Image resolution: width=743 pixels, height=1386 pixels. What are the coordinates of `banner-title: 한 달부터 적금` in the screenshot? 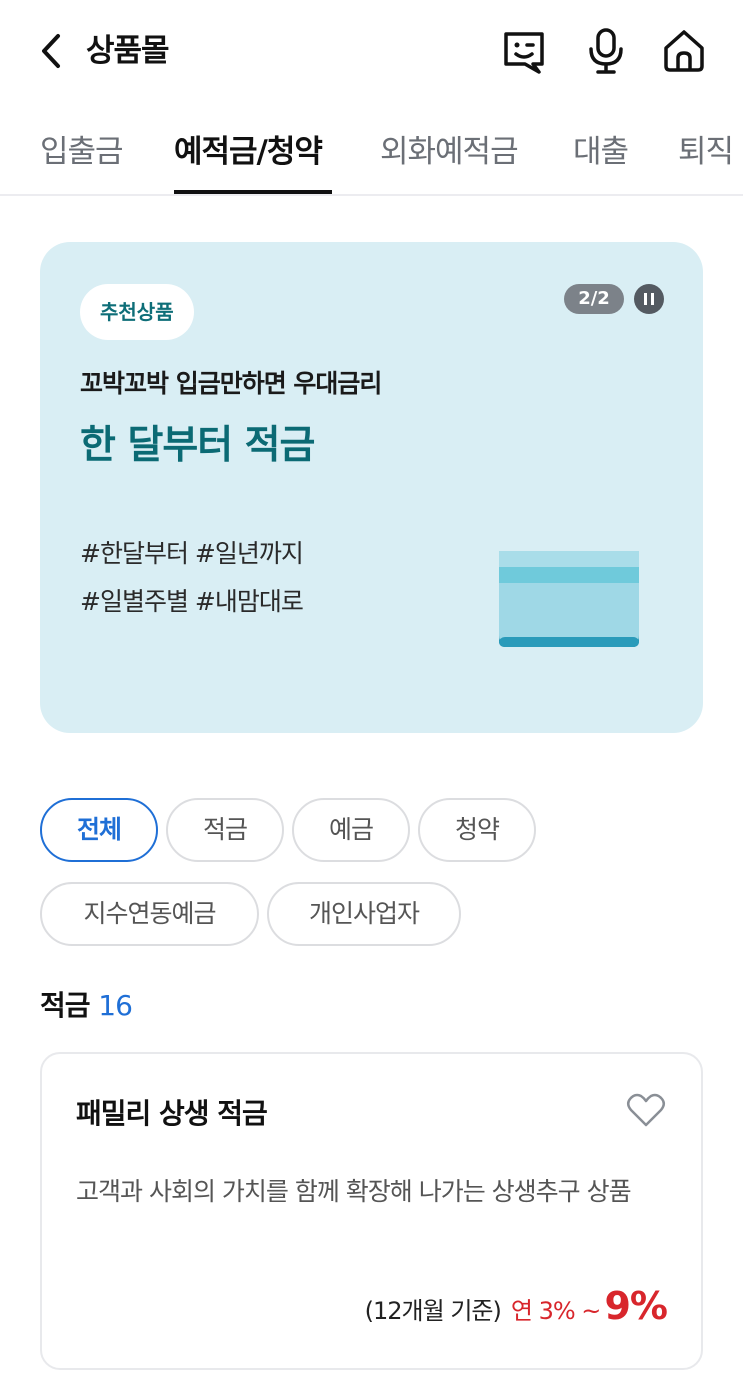 It's located at (197, 445).